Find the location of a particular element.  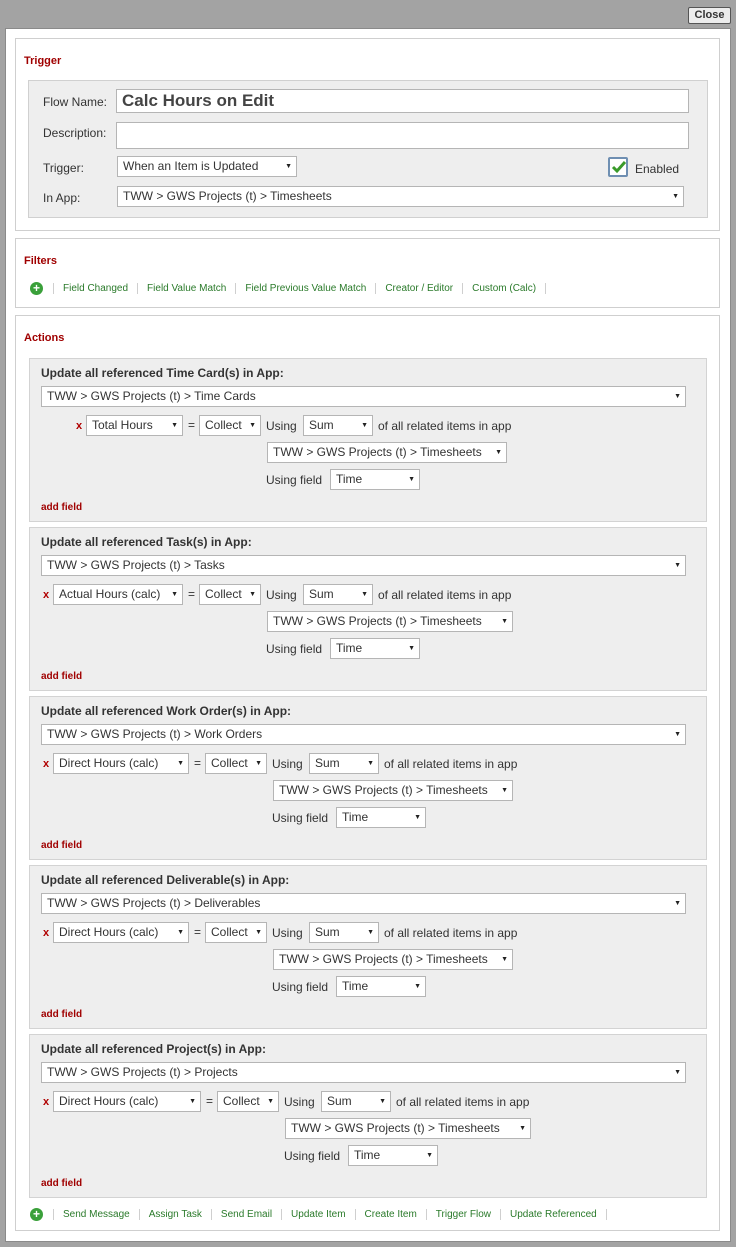

action-trigger-flow: Trigger Flow is located at coordinates (462, 1214).